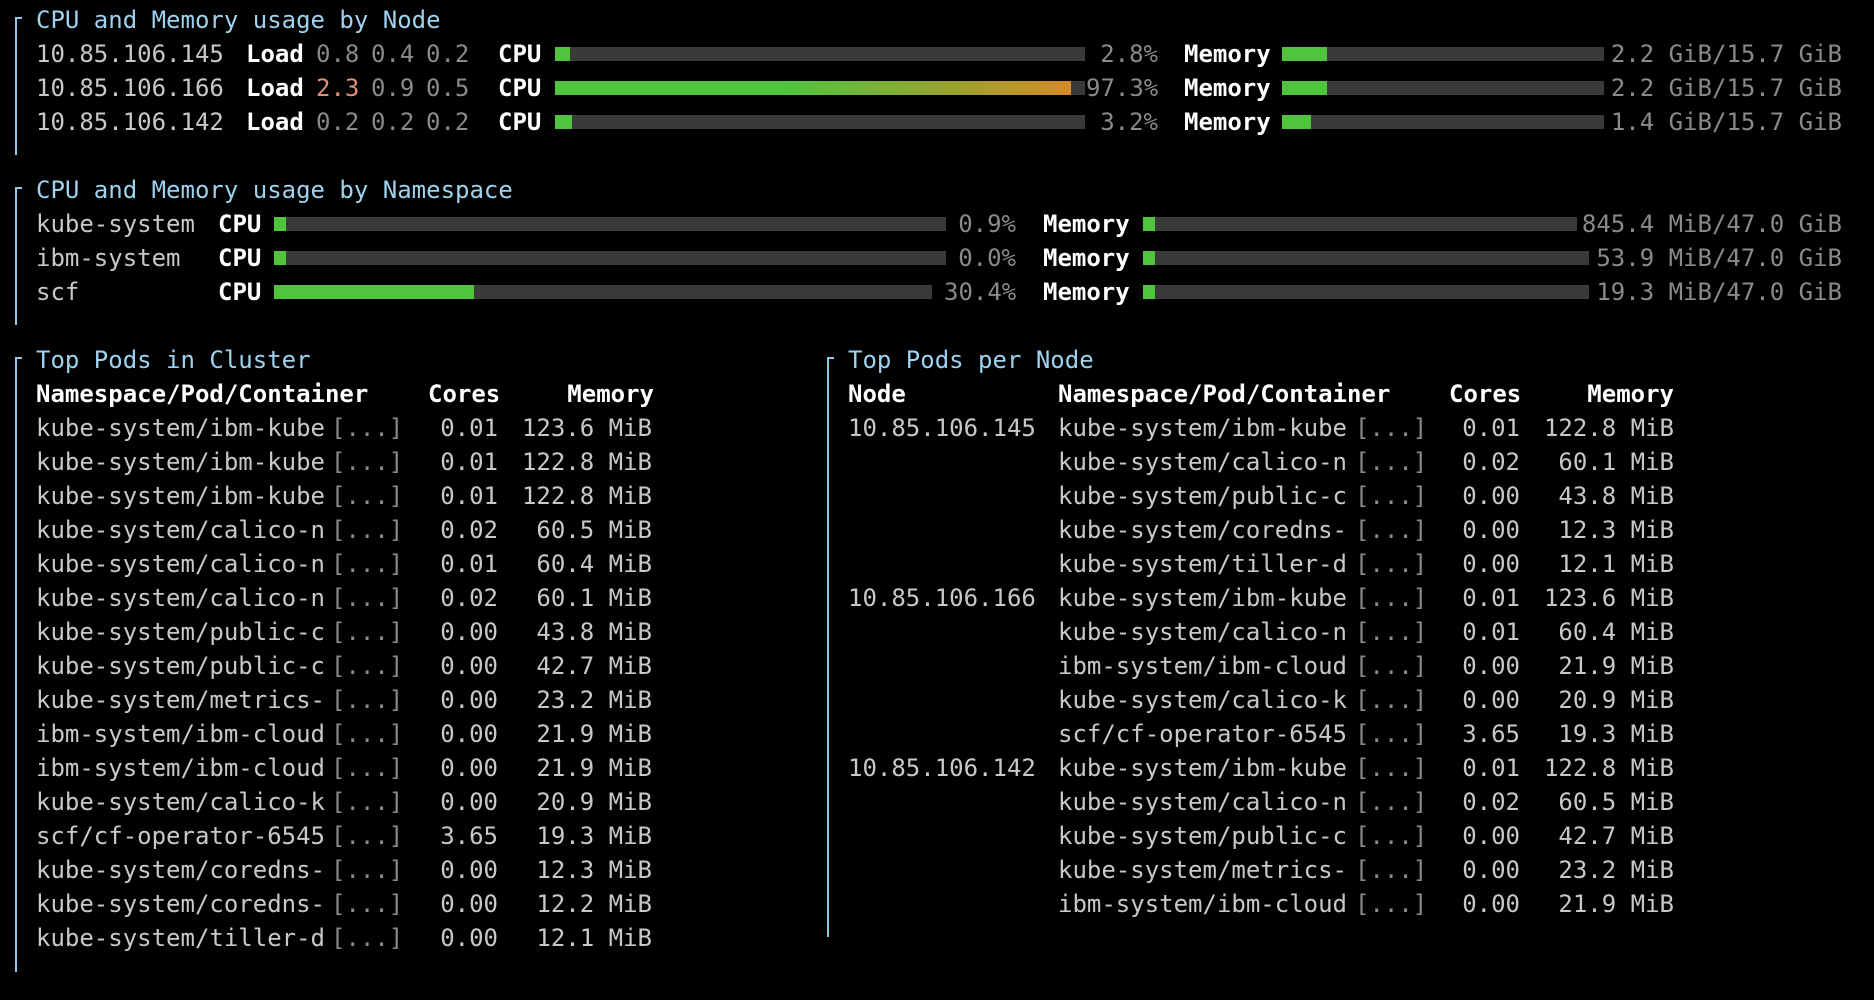 The image size is (1874, 1000). What do you see at coordinates (1616, 564) in the screenshot?
I see `memory-value: 12.1 MiB` at bounding box center [1616, 564].